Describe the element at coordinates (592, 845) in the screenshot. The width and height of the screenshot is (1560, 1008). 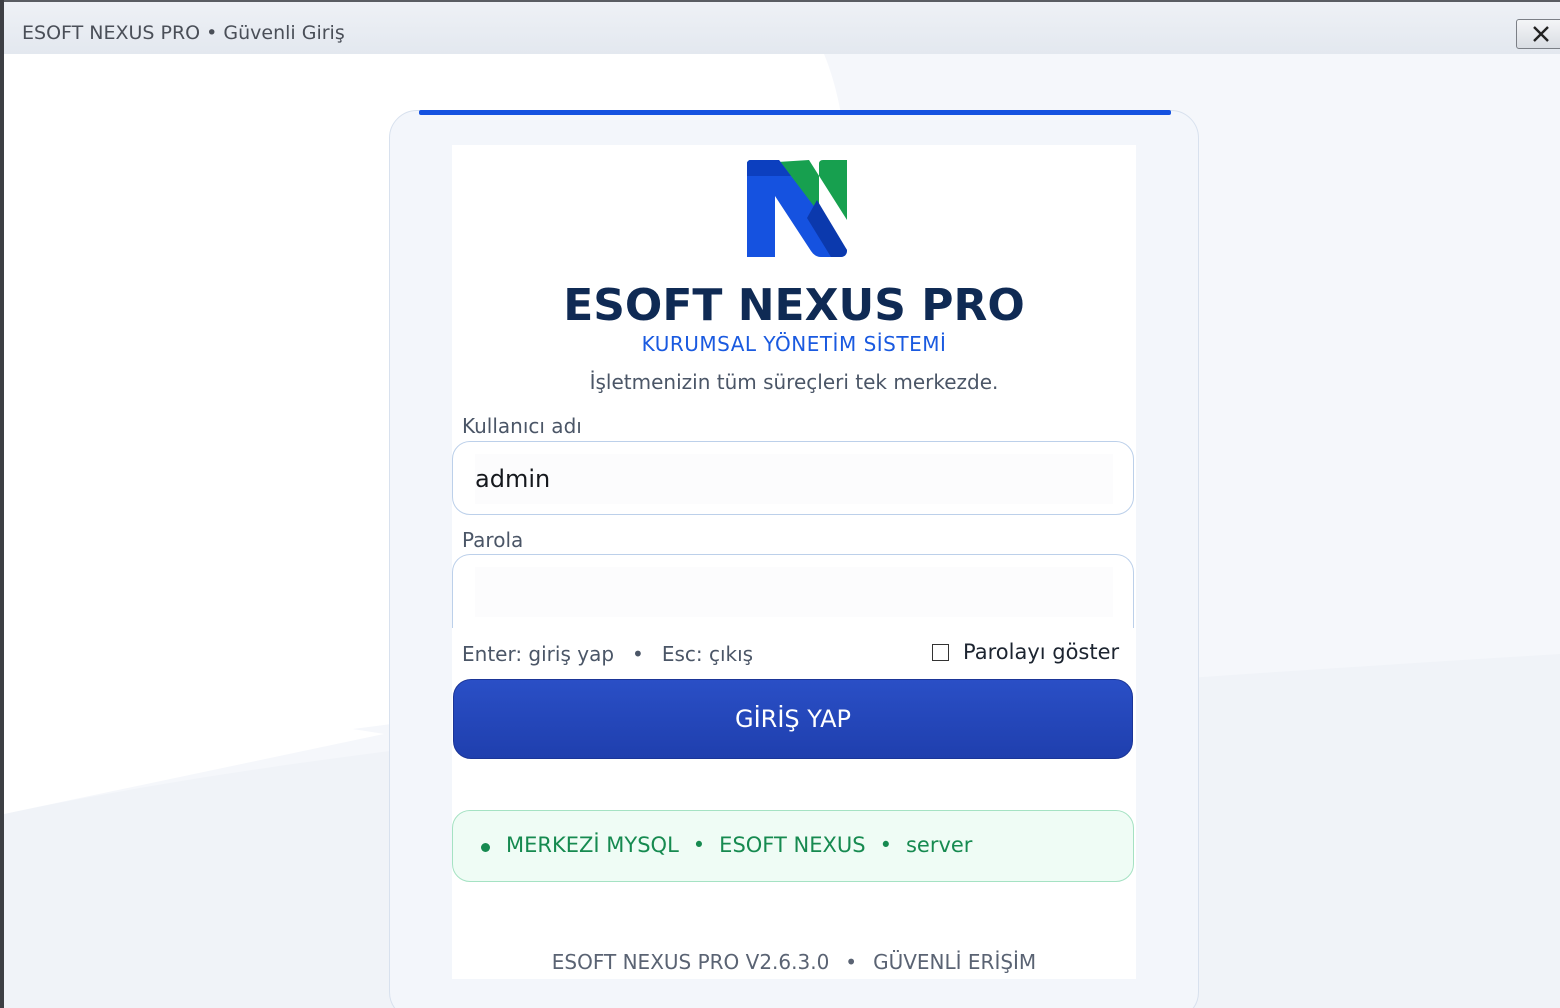
I see `status-db: MERKEZİ MYSQL` at that location.